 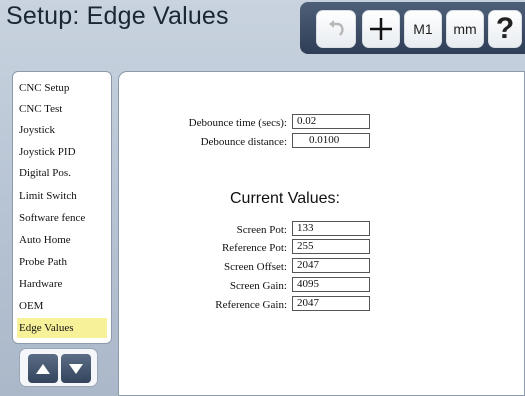 I want to click on screen-gain-field: 4095, so click(x=331, y=284).